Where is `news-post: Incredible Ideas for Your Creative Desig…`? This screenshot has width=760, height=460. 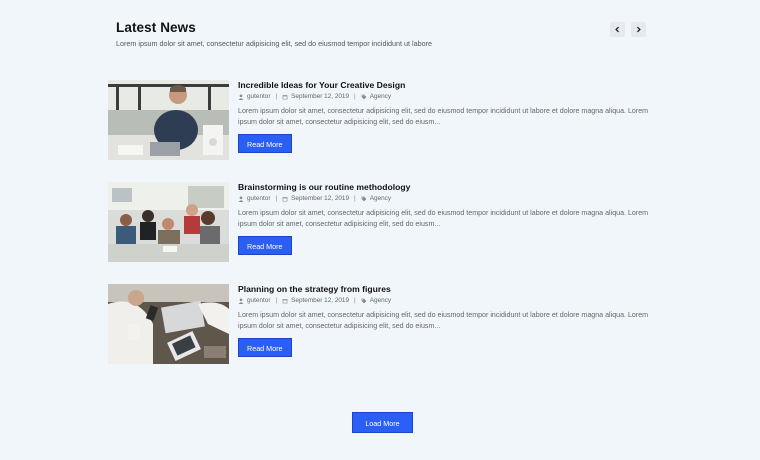
news-post: Incredible Ideas for Your Creative Desig… is located at coordinates (380, 121).